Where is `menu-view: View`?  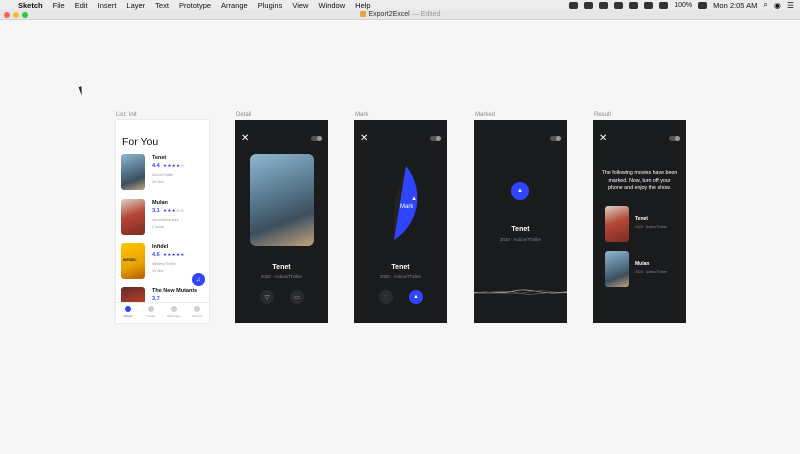 menu-view: View is located at coordinates (300, 5).